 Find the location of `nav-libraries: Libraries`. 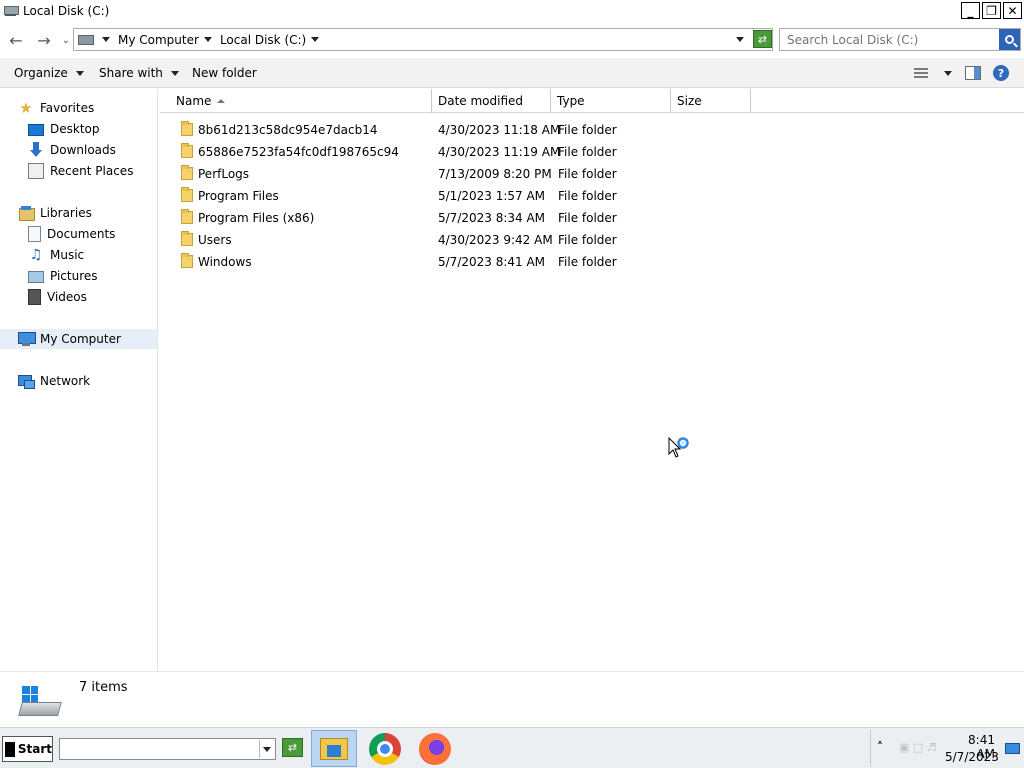

nav-libraries: Libraries is located at coordinates (55, 213).